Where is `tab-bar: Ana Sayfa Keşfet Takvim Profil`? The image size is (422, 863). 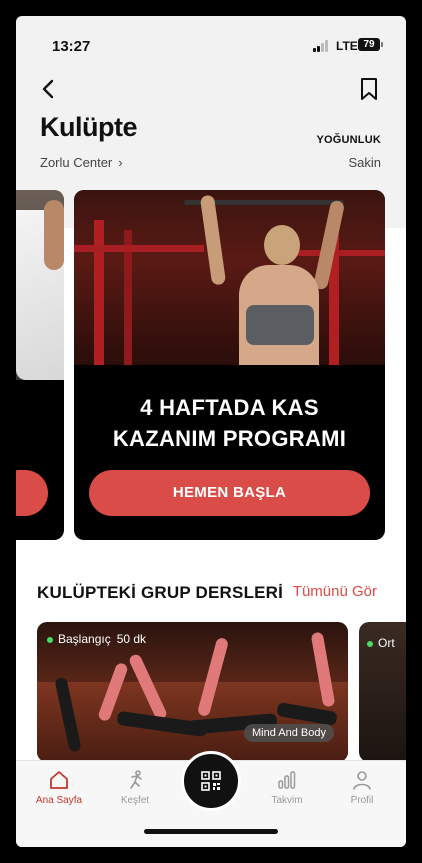 tab-bar: Ana Sayfa Keşfet Takvim Profil is located at coordinates (211, 799).